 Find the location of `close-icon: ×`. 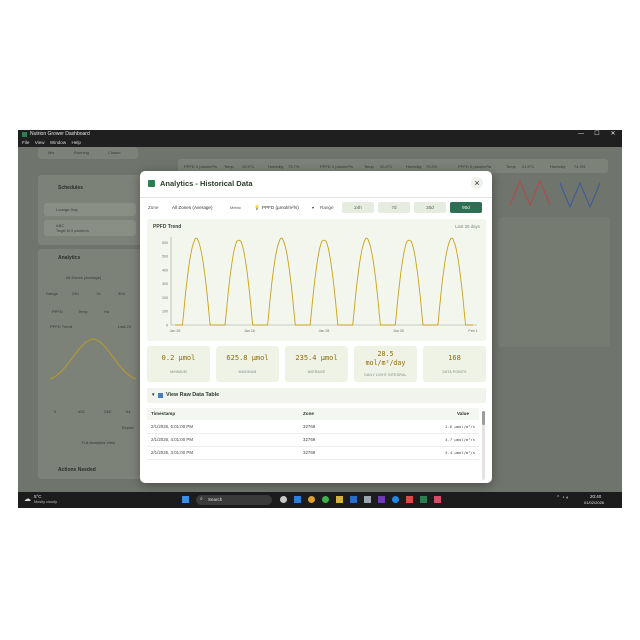

close-icon: × is located at coordinates (477, 183).